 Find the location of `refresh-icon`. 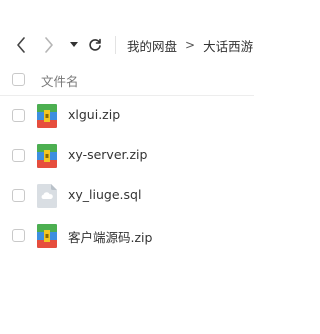

refresh-icon is located at coordinates (95, 44).